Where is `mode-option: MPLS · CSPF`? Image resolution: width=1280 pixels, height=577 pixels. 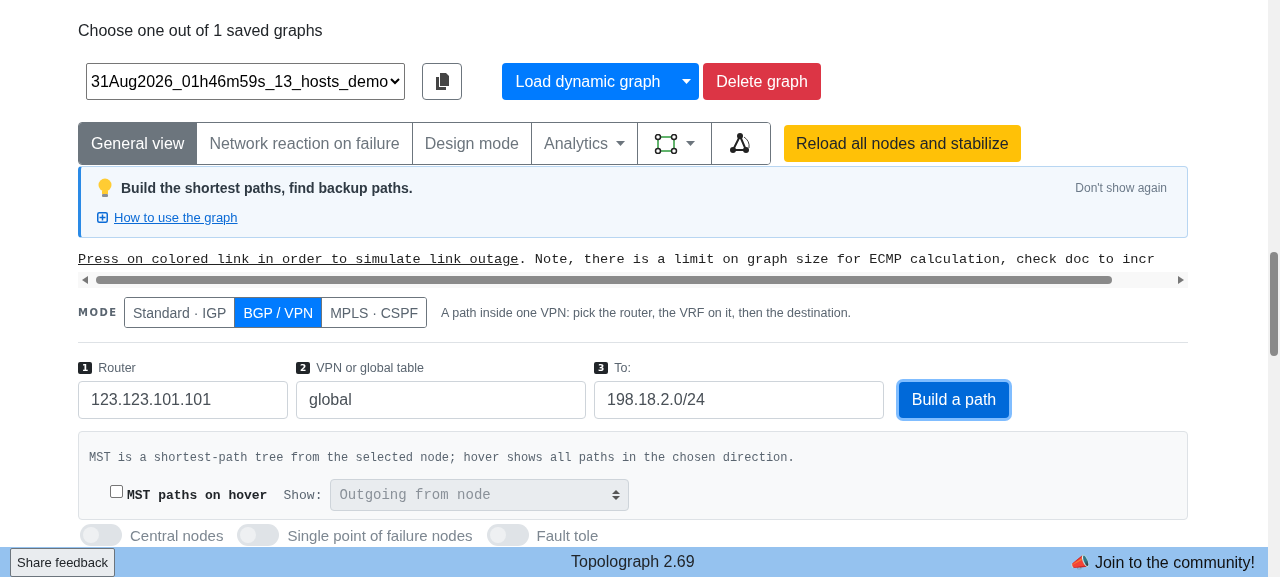
mode-option: MPLS · CSPF is located at coordinates (374, 312).